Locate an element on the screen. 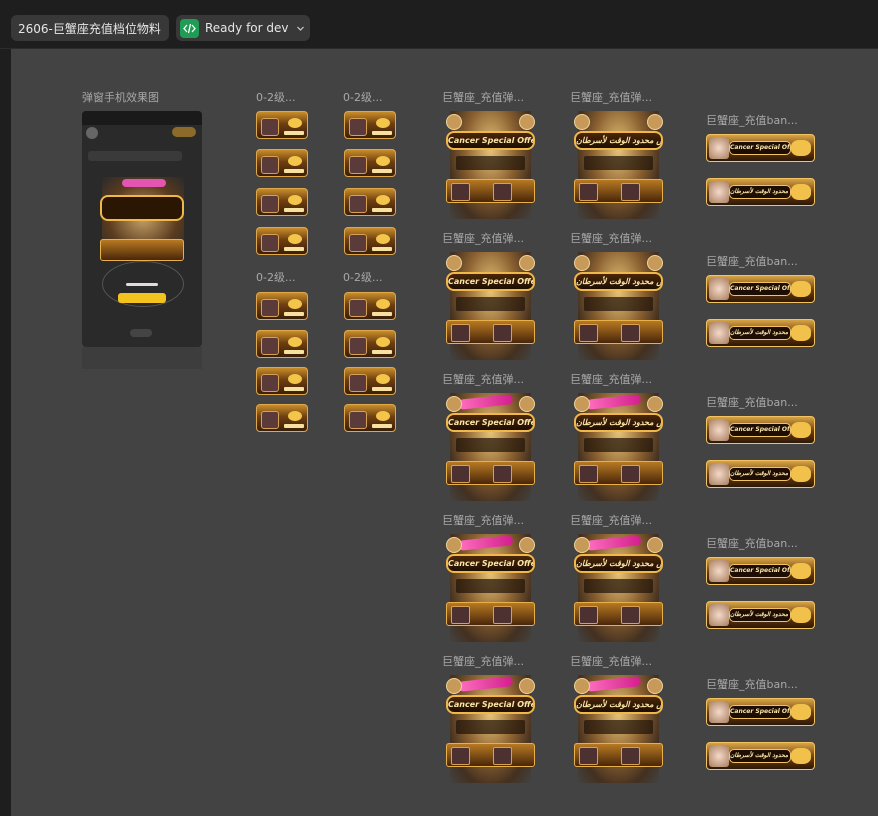 The height and width of the screenshot is (816, 878). dev-status-dropdown: Ready for dev is located at coordinates (243, 28).